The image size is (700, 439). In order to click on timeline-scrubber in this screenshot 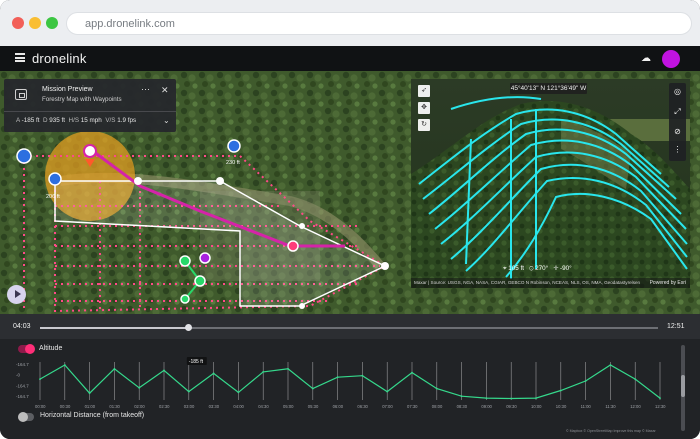, I will do `click(349, 327)`.